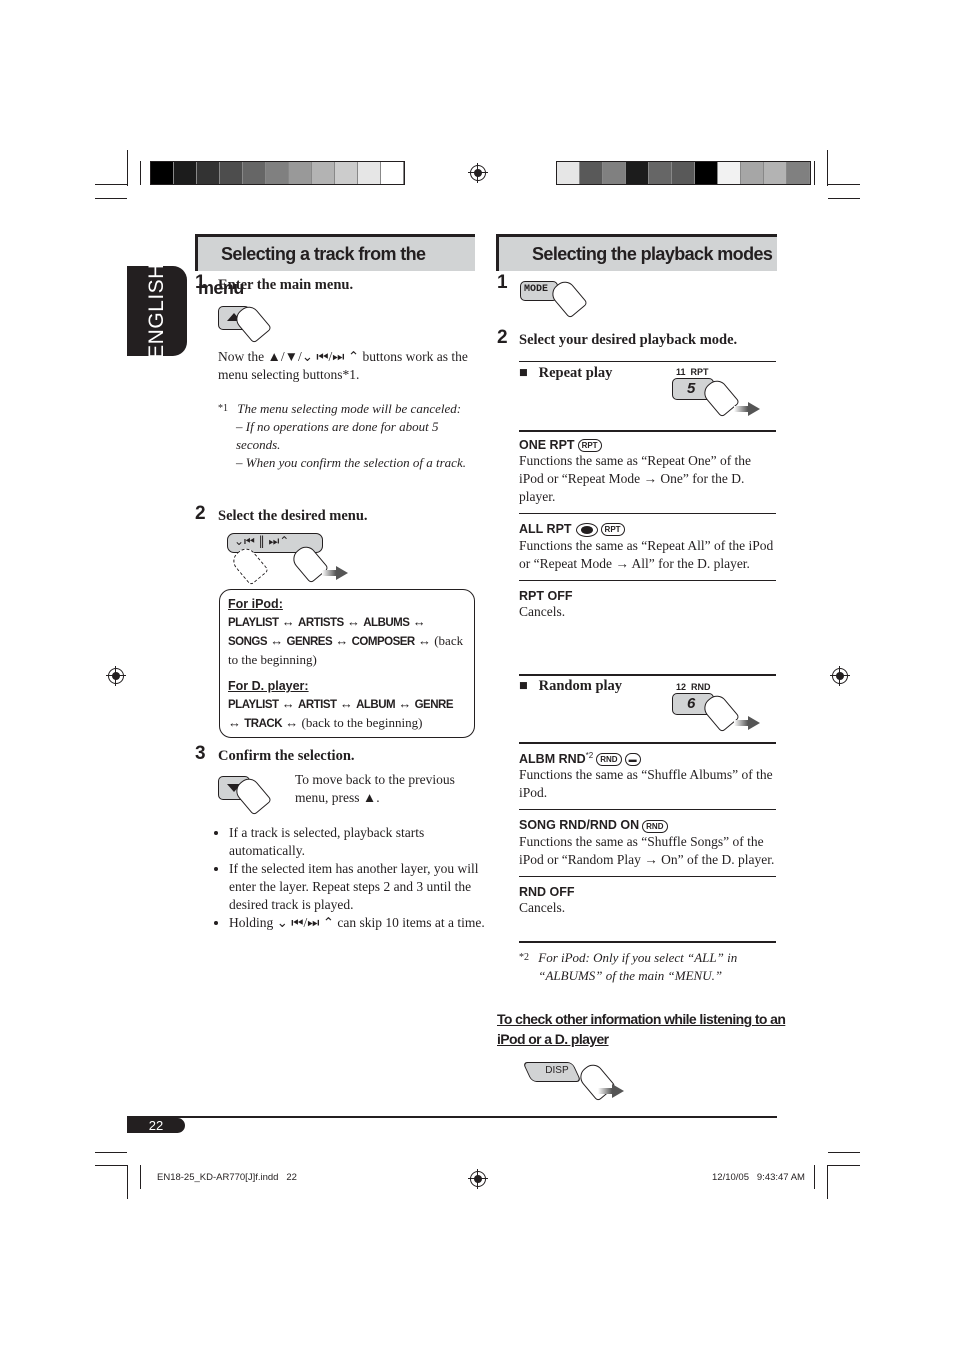  I want to click on step-number: 2, so click(200, 513).